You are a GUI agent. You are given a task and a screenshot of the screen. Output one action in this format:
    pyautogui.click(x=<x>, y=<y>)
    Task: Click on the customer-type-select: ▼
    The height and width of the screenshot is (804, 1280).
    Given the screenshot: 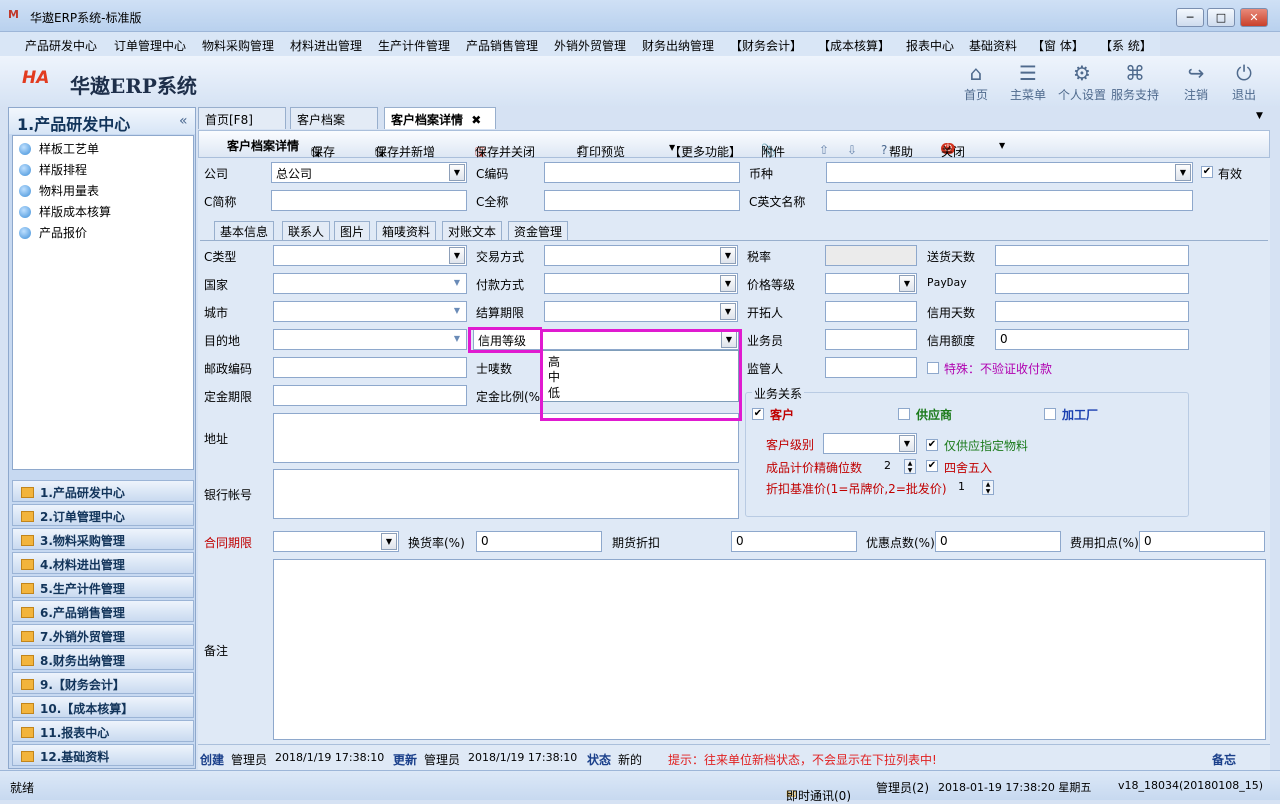 What is the action you would take?
    pyautogui.click(x=370, y=255)
    